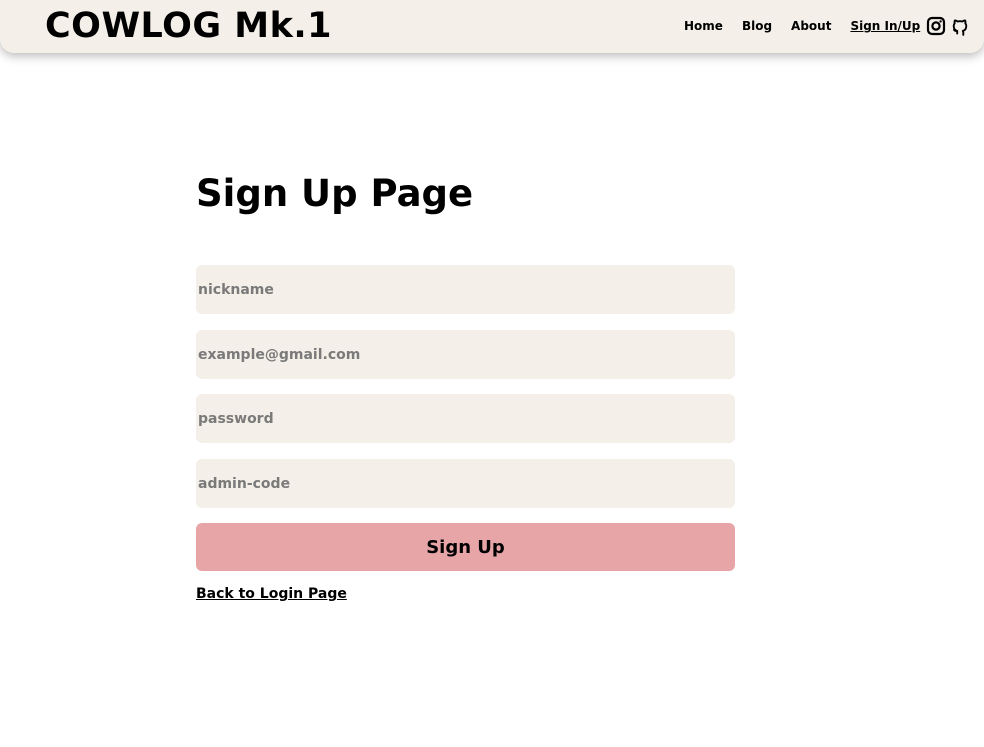  I want to click on site-header: COWLOG Mk.1 Home Blog About Sign In/Up, so click(492, 26).